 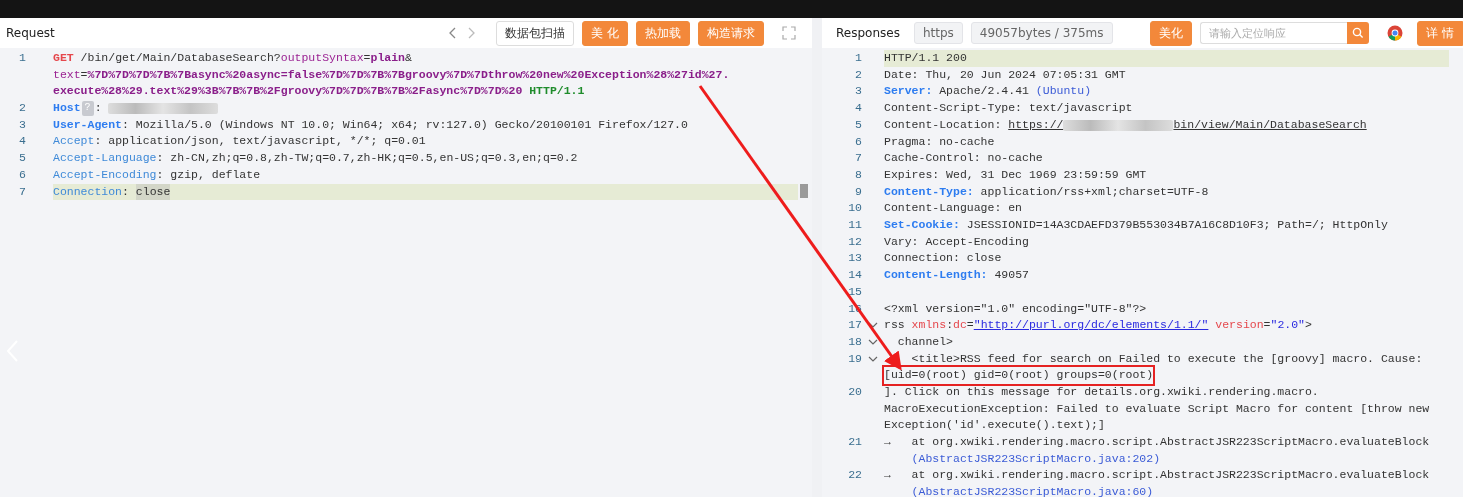 I want to click on code-token: (Ubuntu), so click(x=1063, y=91).